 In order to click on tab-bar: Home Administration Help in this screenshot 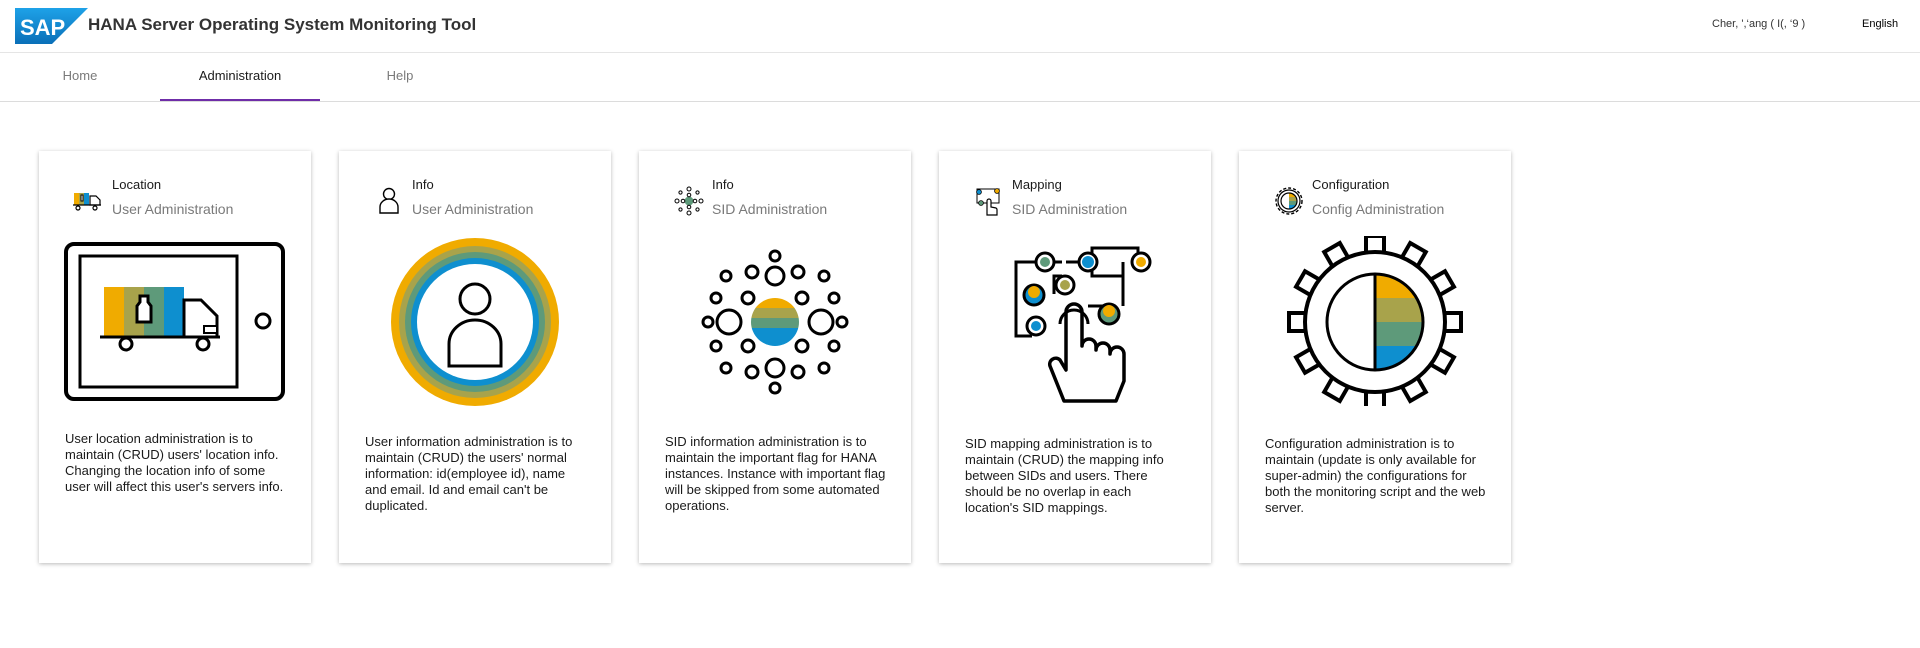, I will do `click(960, 77)`.